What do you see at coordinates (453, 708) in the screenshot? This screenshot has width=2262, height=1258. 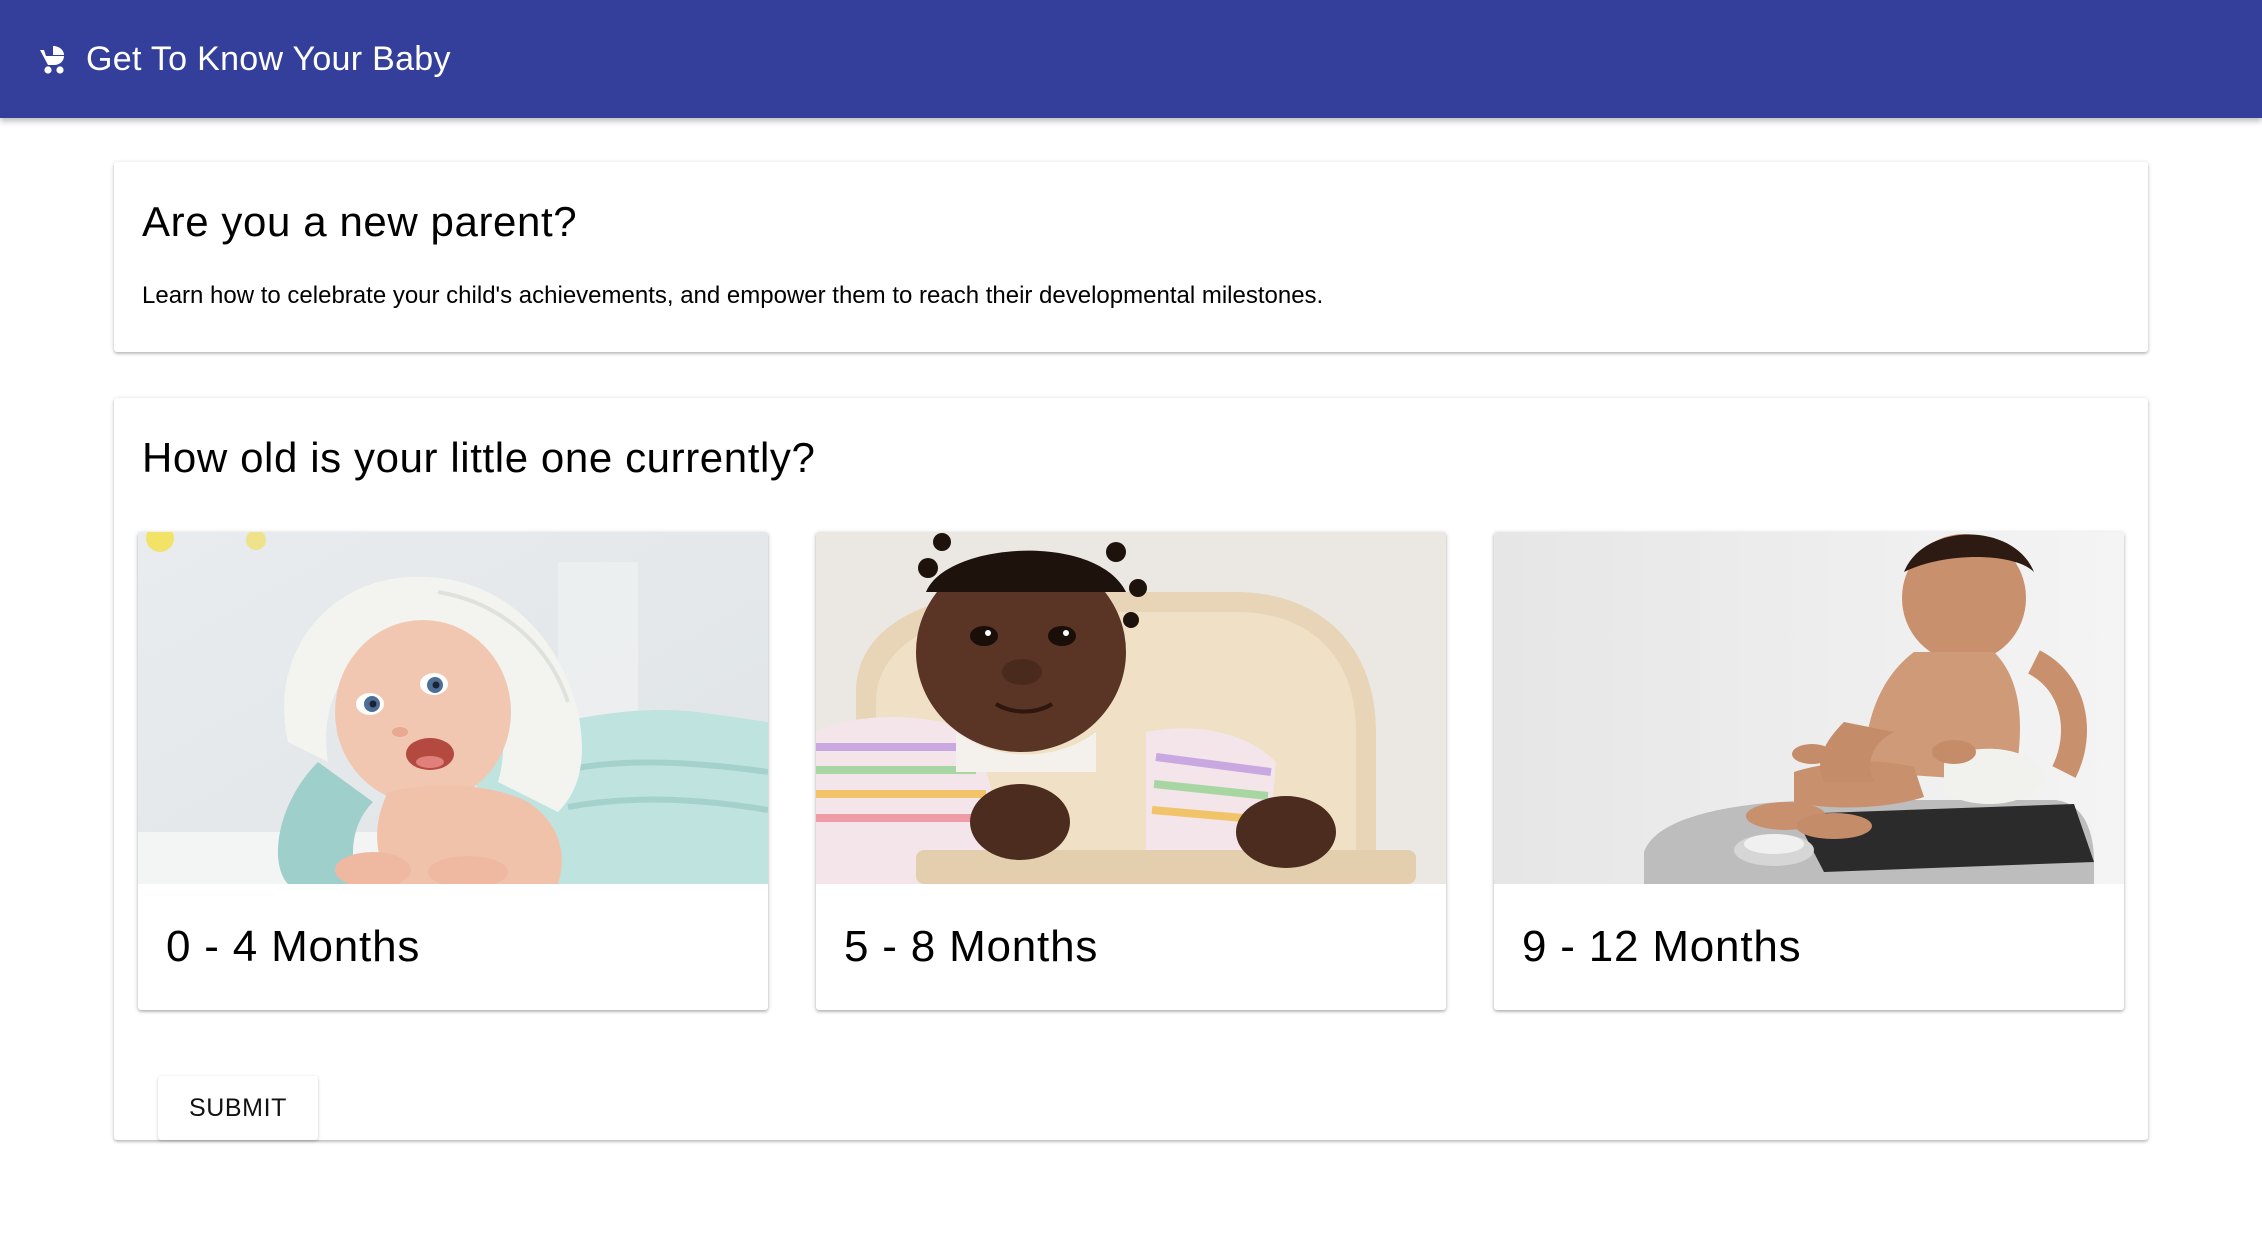 I see `baby-with-towel-hood-photo` at bounding box center [453, 708].